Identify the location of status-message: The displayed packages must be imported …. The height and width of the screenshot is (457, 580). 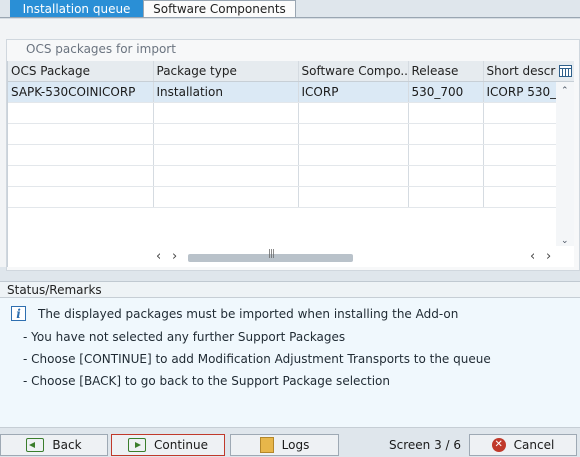
(248, 314).